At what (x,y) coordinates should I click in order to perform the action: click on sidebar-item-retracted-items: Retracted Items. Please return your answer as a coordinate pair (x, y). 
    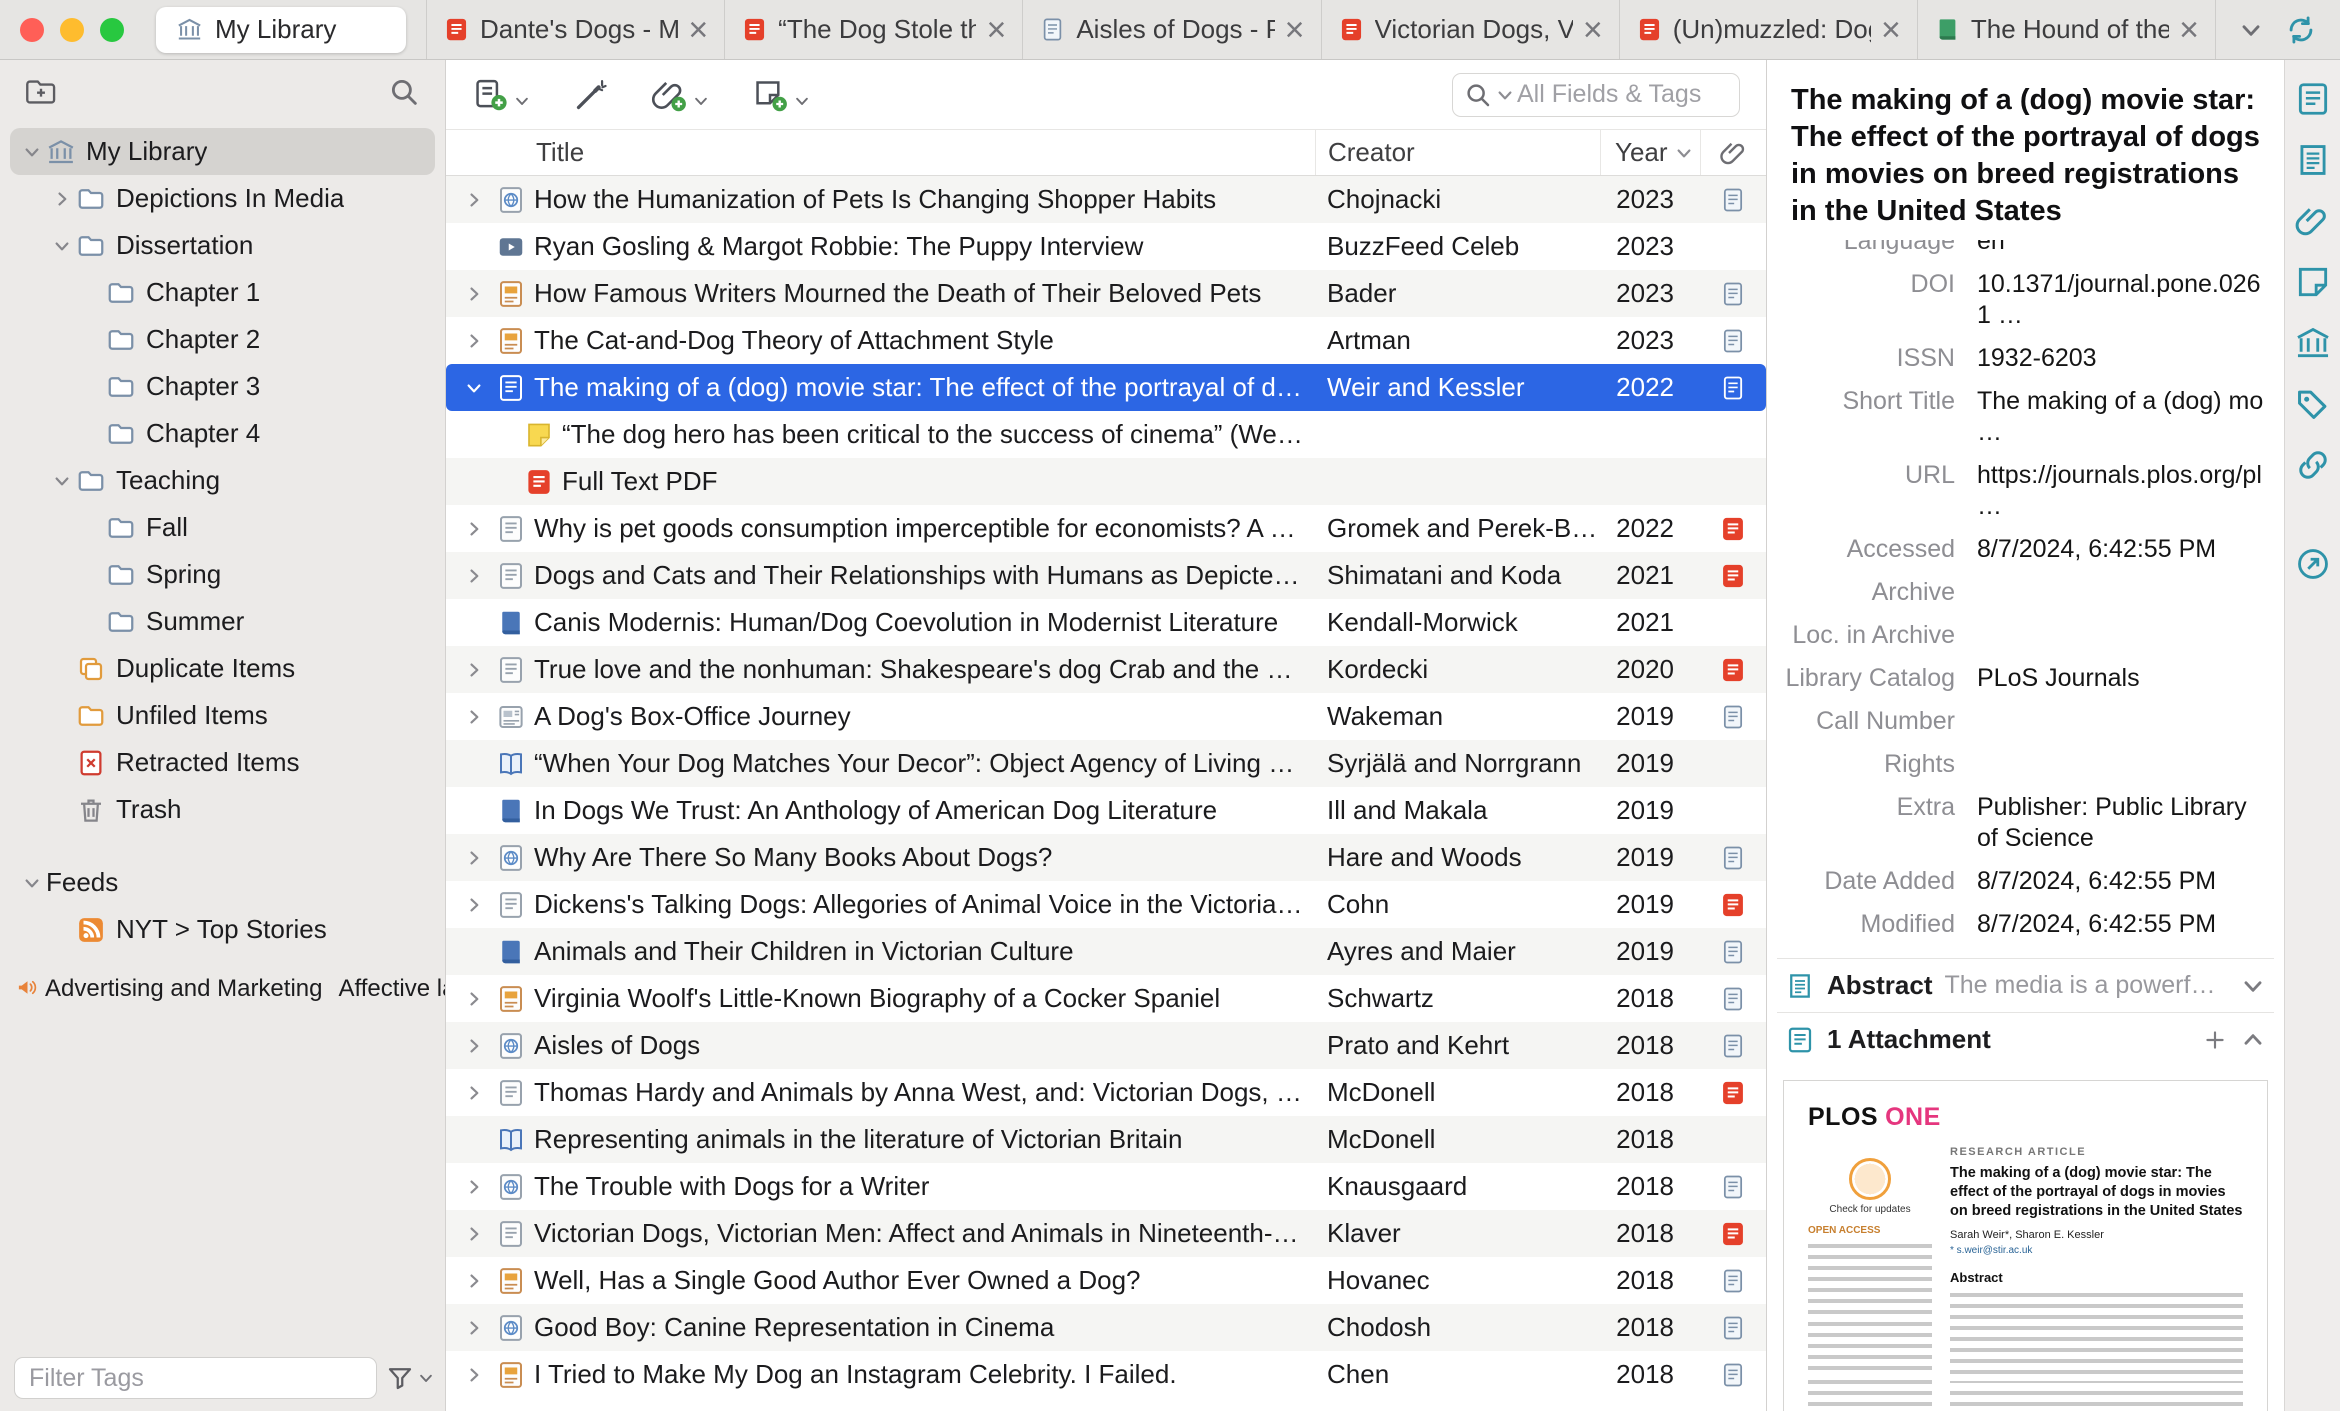
    Looking at the image, I should click on (222, 762).